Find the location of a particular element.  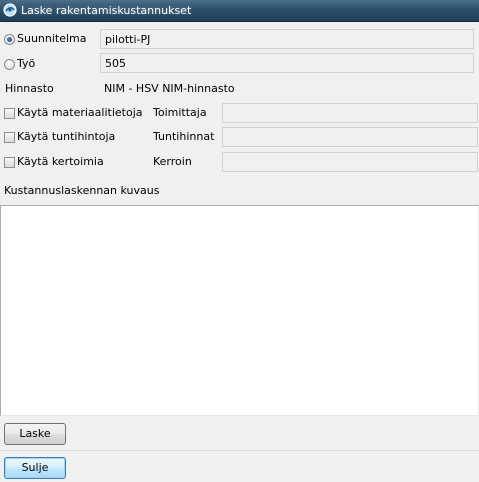

tuntihinnat-field is located at coordinates (350, 137).